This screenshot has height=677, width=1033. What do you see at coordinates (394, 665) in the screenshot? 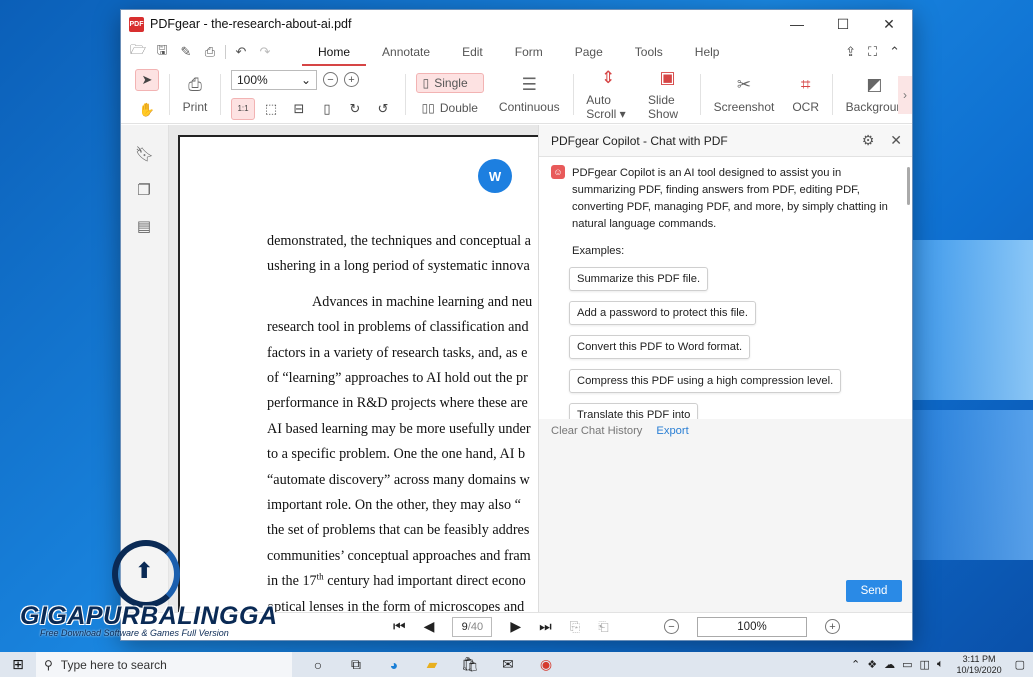
I see `edge-icon: ◕` at bounding box center [394, 665].